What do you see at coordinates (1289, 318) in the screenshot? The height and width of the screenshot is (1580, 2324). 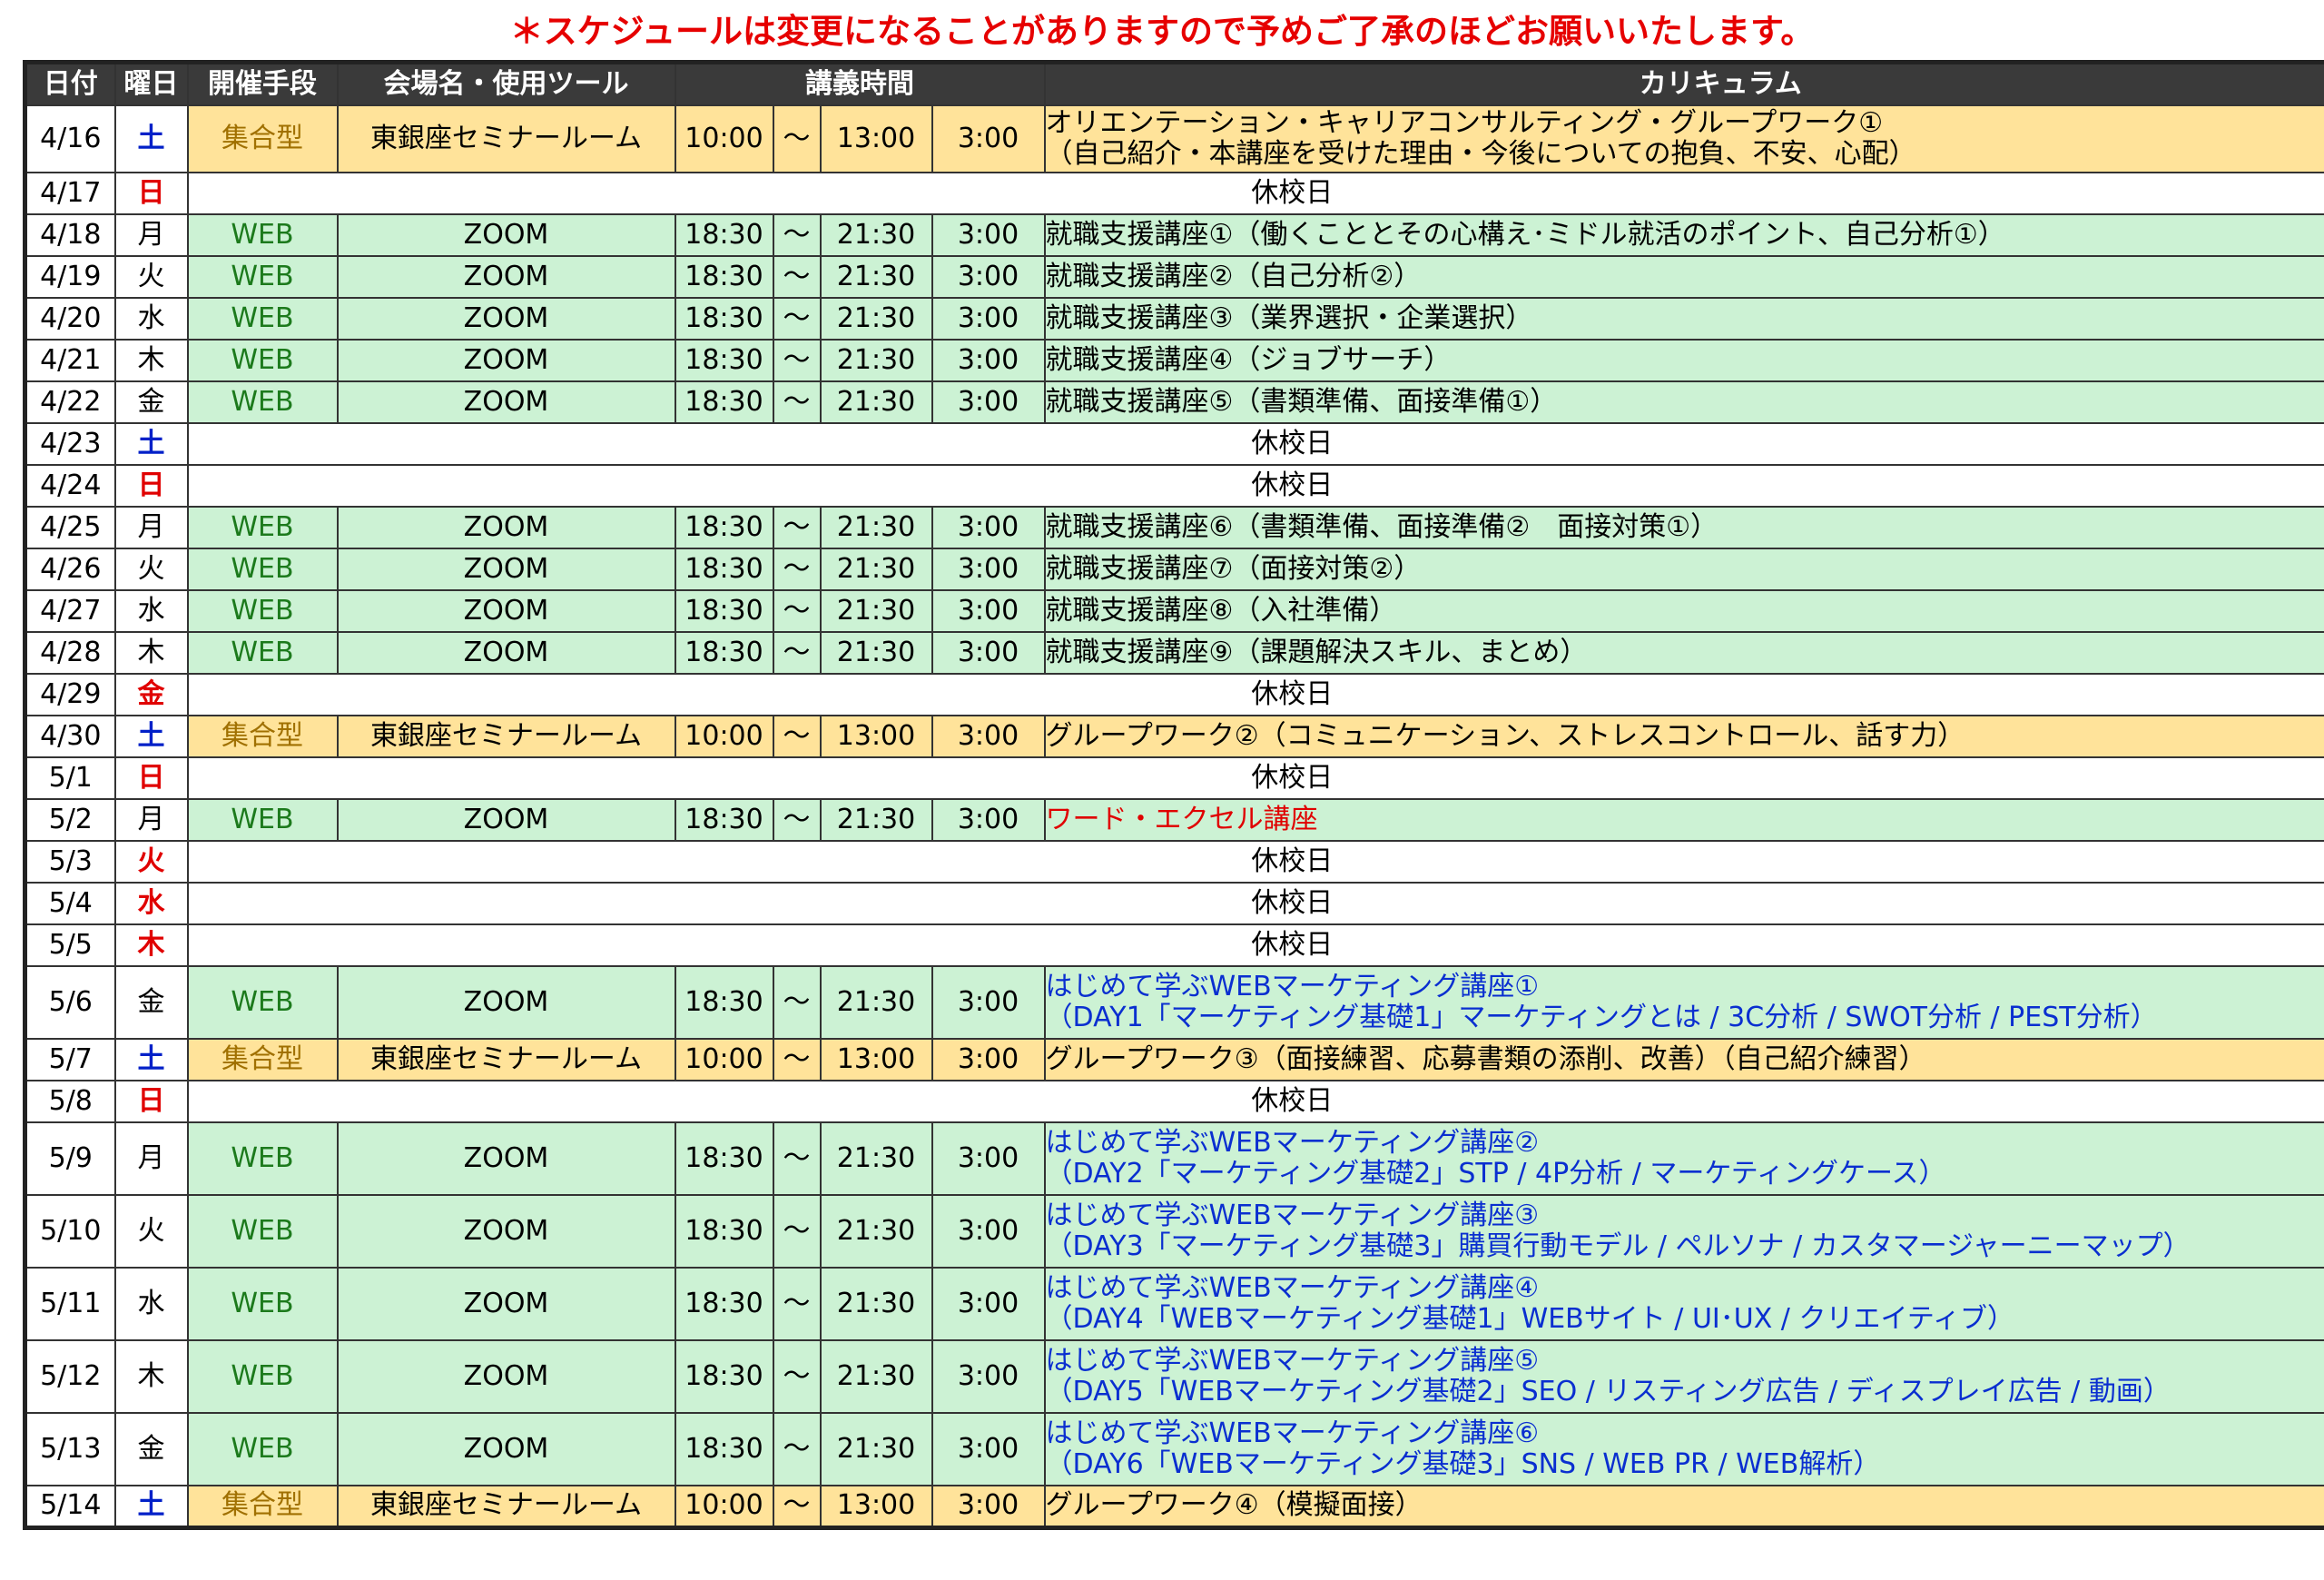 I see `curriculum-line: 就職支援講座③（業界選択・企業選択）` at bounding box center [1289, 318].